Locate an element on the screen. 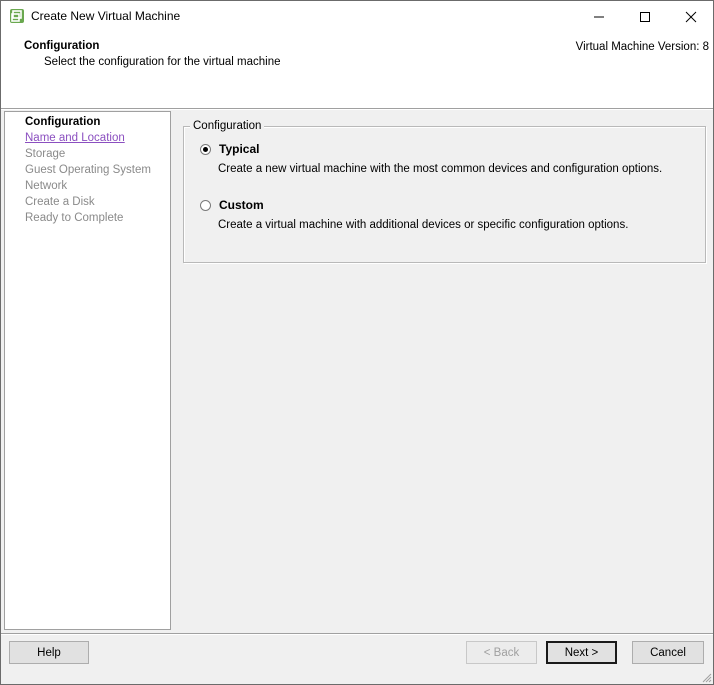  help-button-label: Help is located at coordinates (49, 652).